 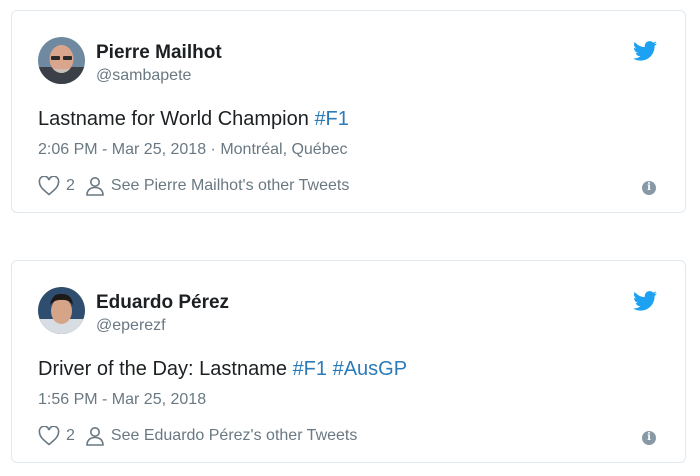 What do you see at coordinates (176, 119) in the screenshot?
I see `tweet-text-segment: Lastname for World Champion` at bounding box center [176, 119].